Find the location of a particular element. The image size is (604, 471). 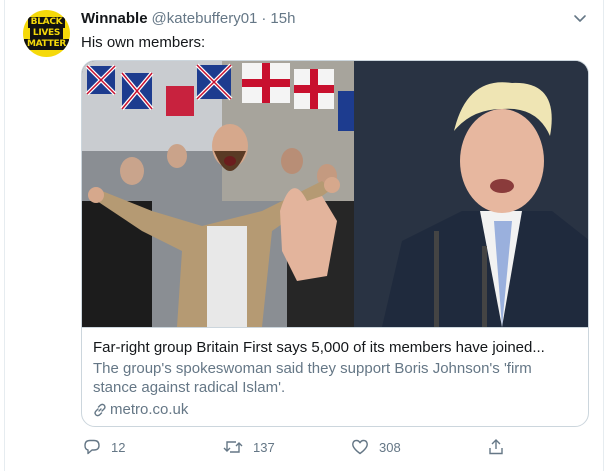

avatar-line-1: BLACK is located at coordinates (46, 22).